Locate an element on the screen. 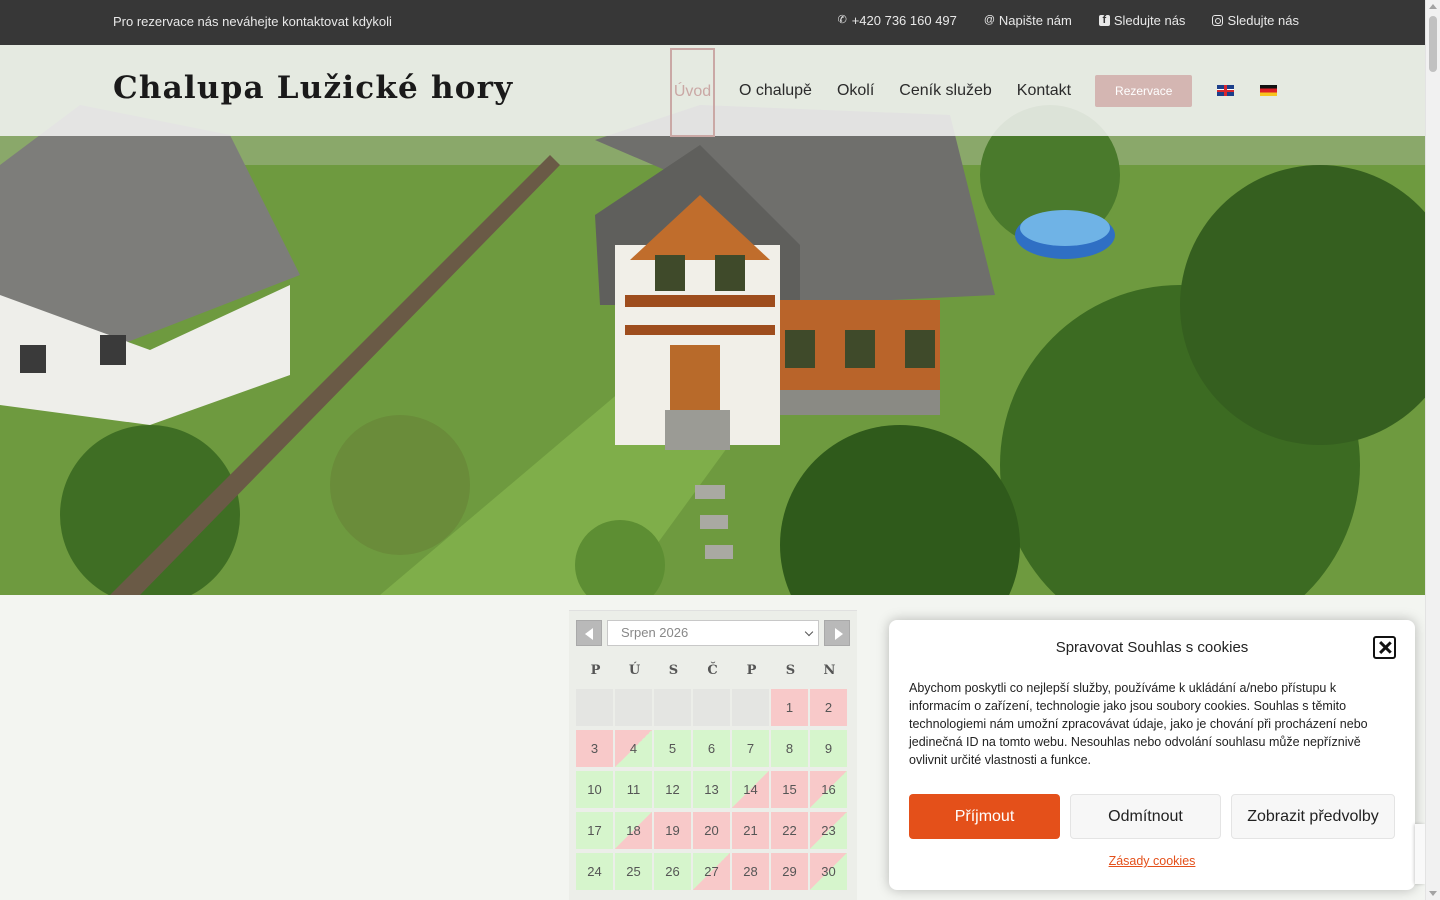  calendar-day: 10 is located at coordinates (594, 789).